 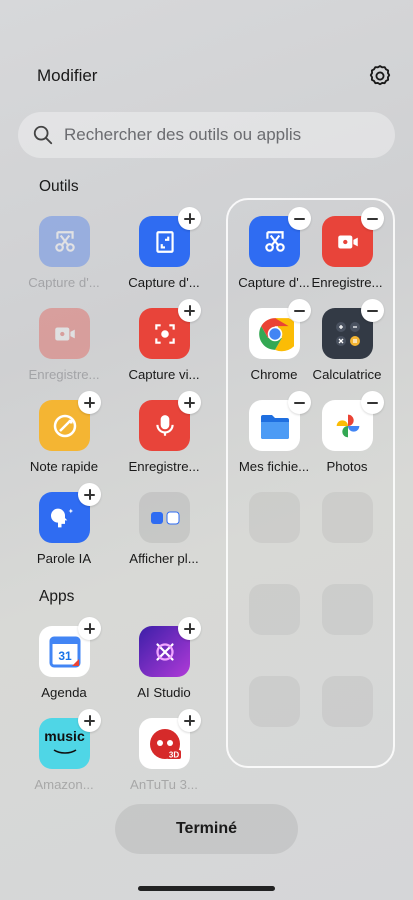 What do you see at coordinates (67, 75) in the screenshot?
I see `page-title: Modifier` at bounding box center [67, 75].